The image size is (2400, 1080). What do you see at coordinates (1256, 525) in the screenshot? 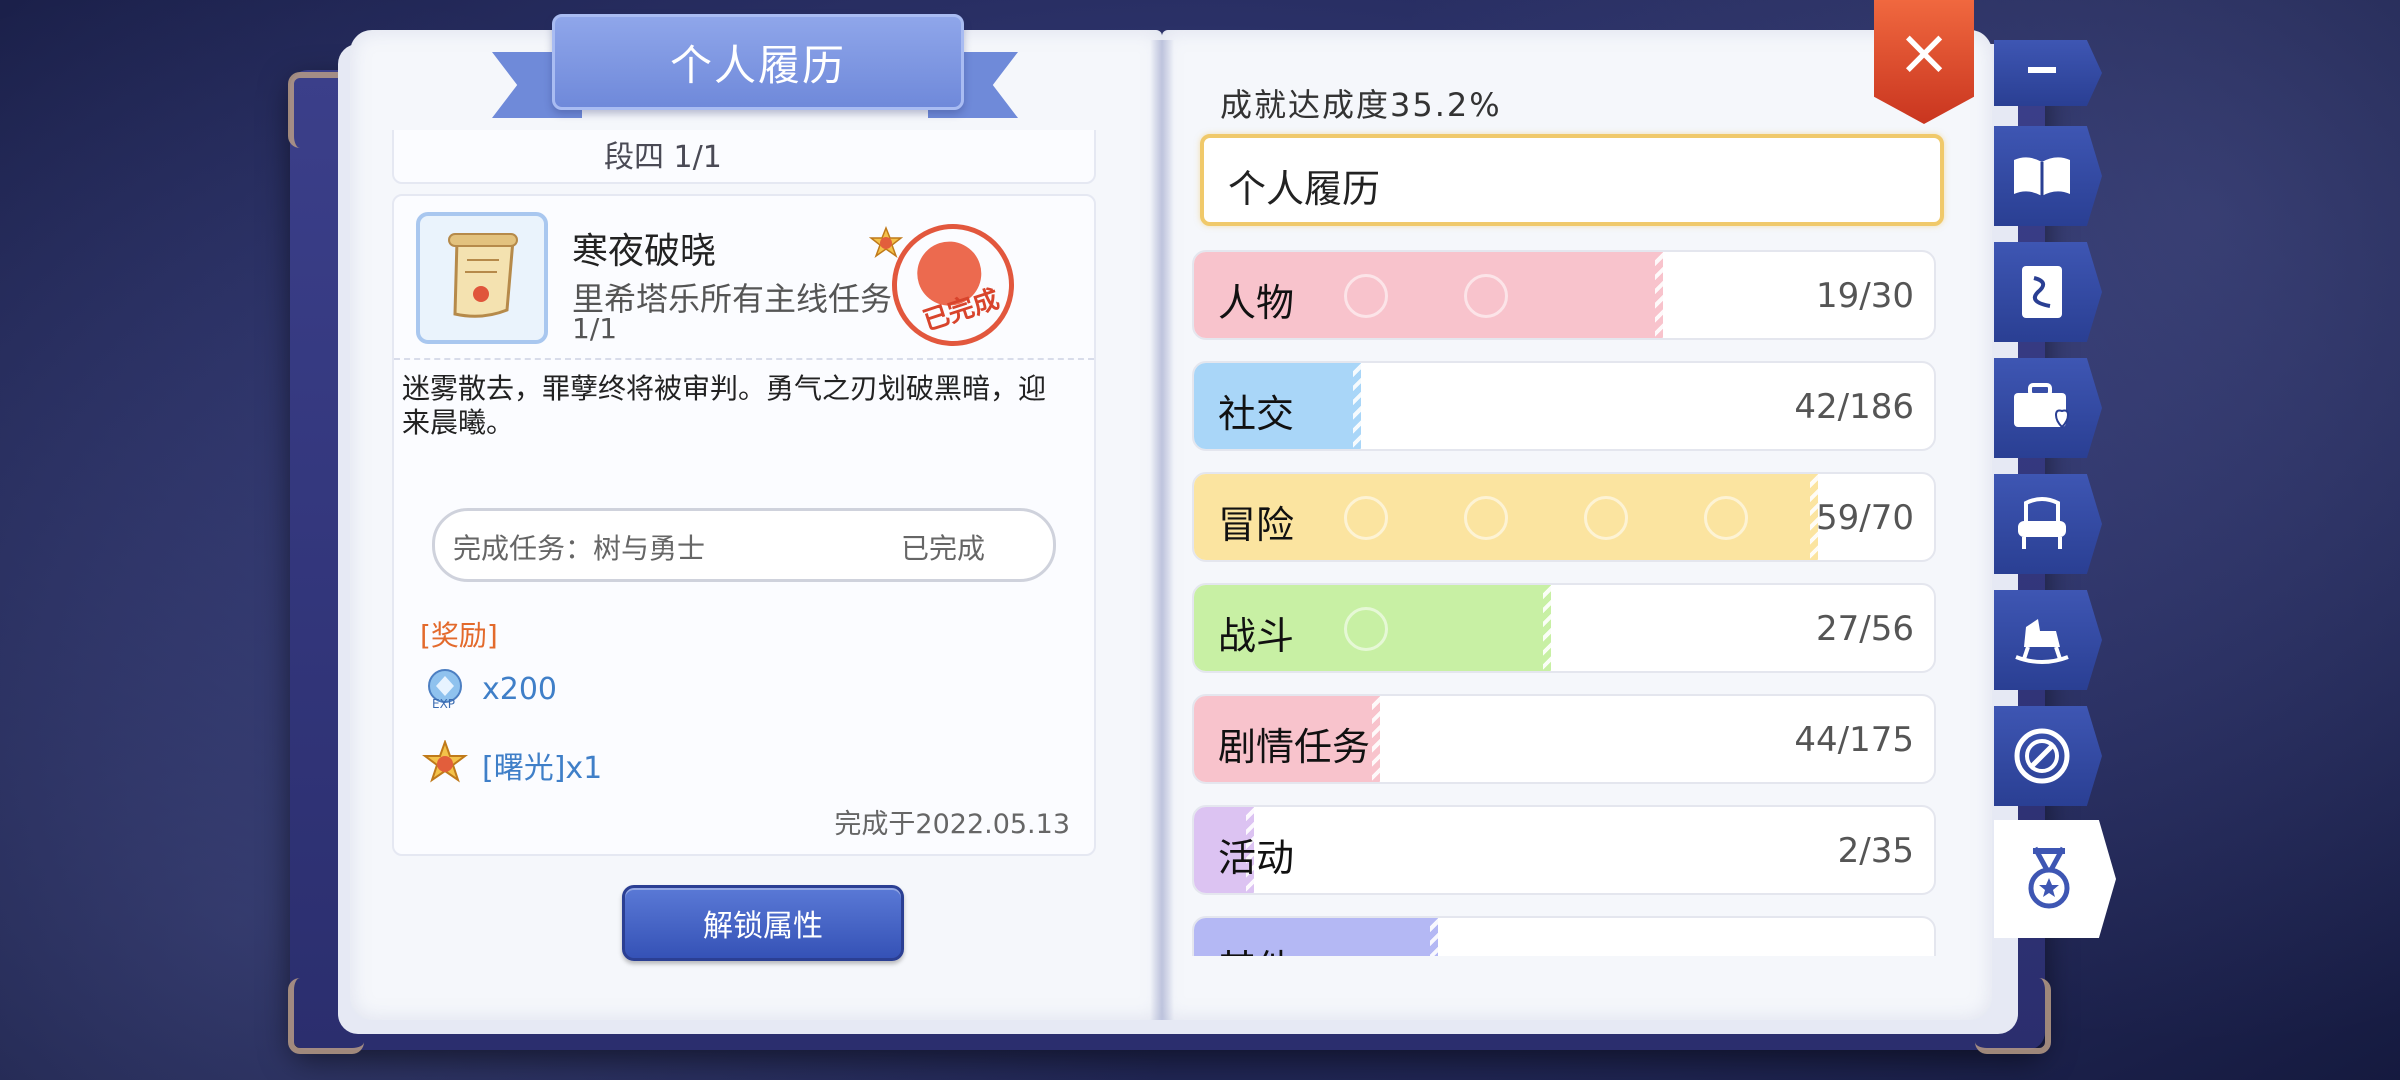
I see `category-label: 冒险` at bounding box center [1256, 525].